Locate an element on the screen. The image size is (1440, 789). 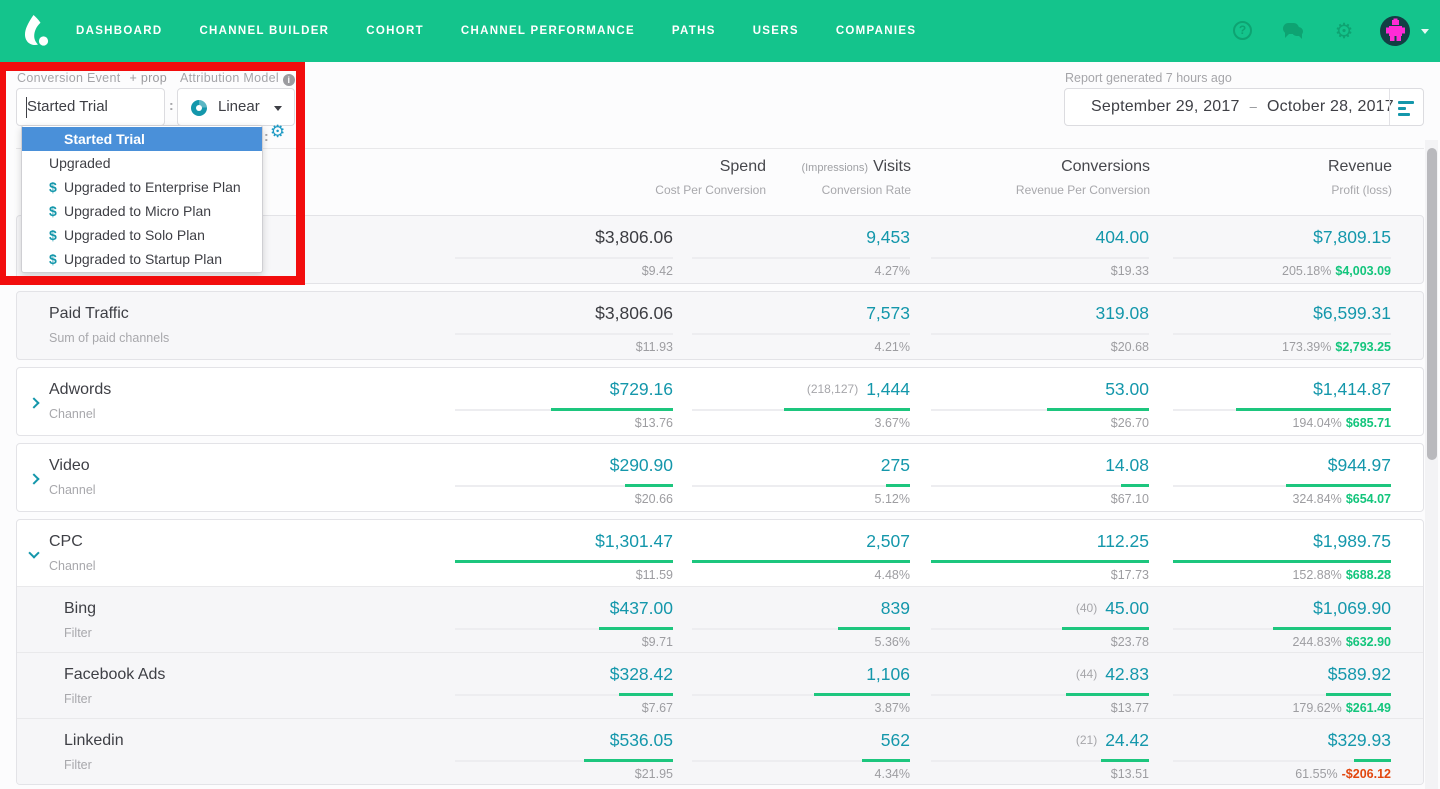
revenue-per-conversion: $13.77 is located at coordinates (1129, 708).